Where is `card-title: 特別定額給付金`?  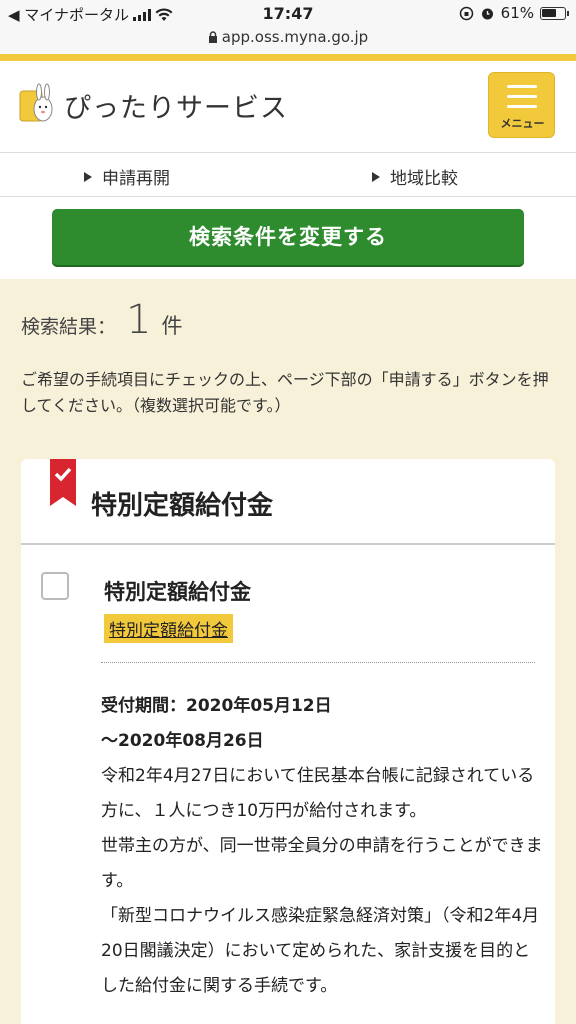
card-title: 特別定額給付金 is located at coordinates (182, 506).